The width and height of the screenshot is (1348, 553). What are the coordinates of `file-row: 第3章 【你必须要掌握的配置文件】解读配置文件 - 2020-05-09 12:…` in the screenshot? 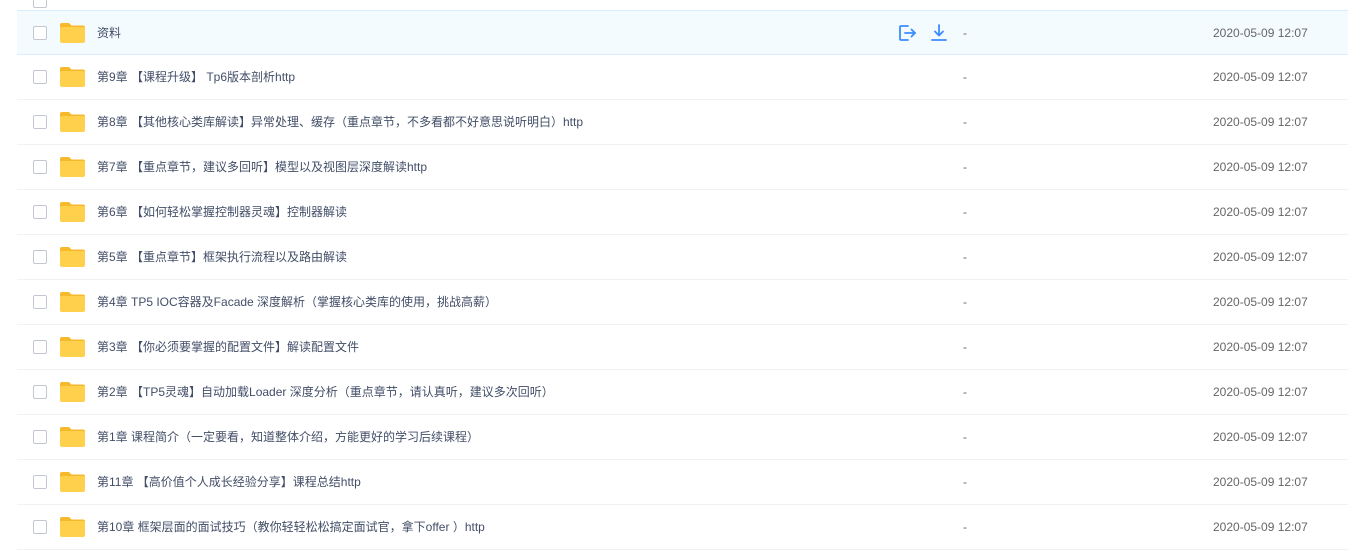 It's located at (682, 347).